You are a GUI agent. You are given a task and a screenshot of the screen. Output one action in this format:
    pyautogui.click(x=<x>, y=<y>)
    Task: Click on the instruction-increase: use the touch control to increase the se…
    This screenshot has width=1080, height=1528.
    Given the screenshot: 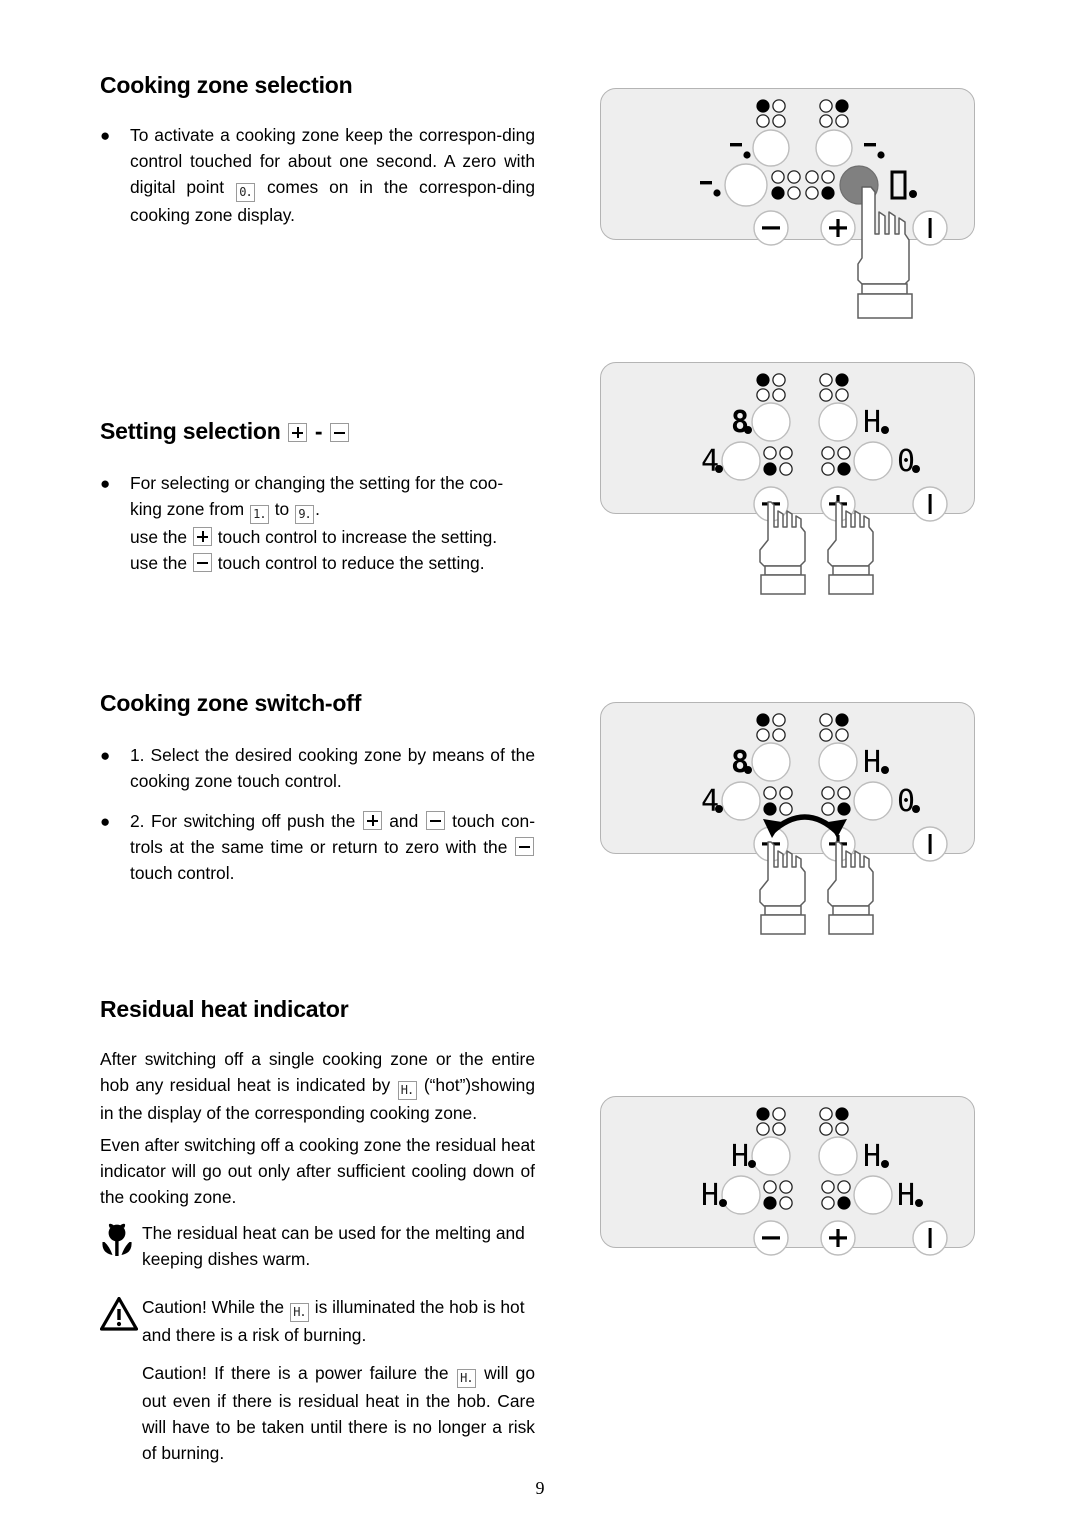 What is the action you would take?
    pyautogui.click(x=332, y=537)
    